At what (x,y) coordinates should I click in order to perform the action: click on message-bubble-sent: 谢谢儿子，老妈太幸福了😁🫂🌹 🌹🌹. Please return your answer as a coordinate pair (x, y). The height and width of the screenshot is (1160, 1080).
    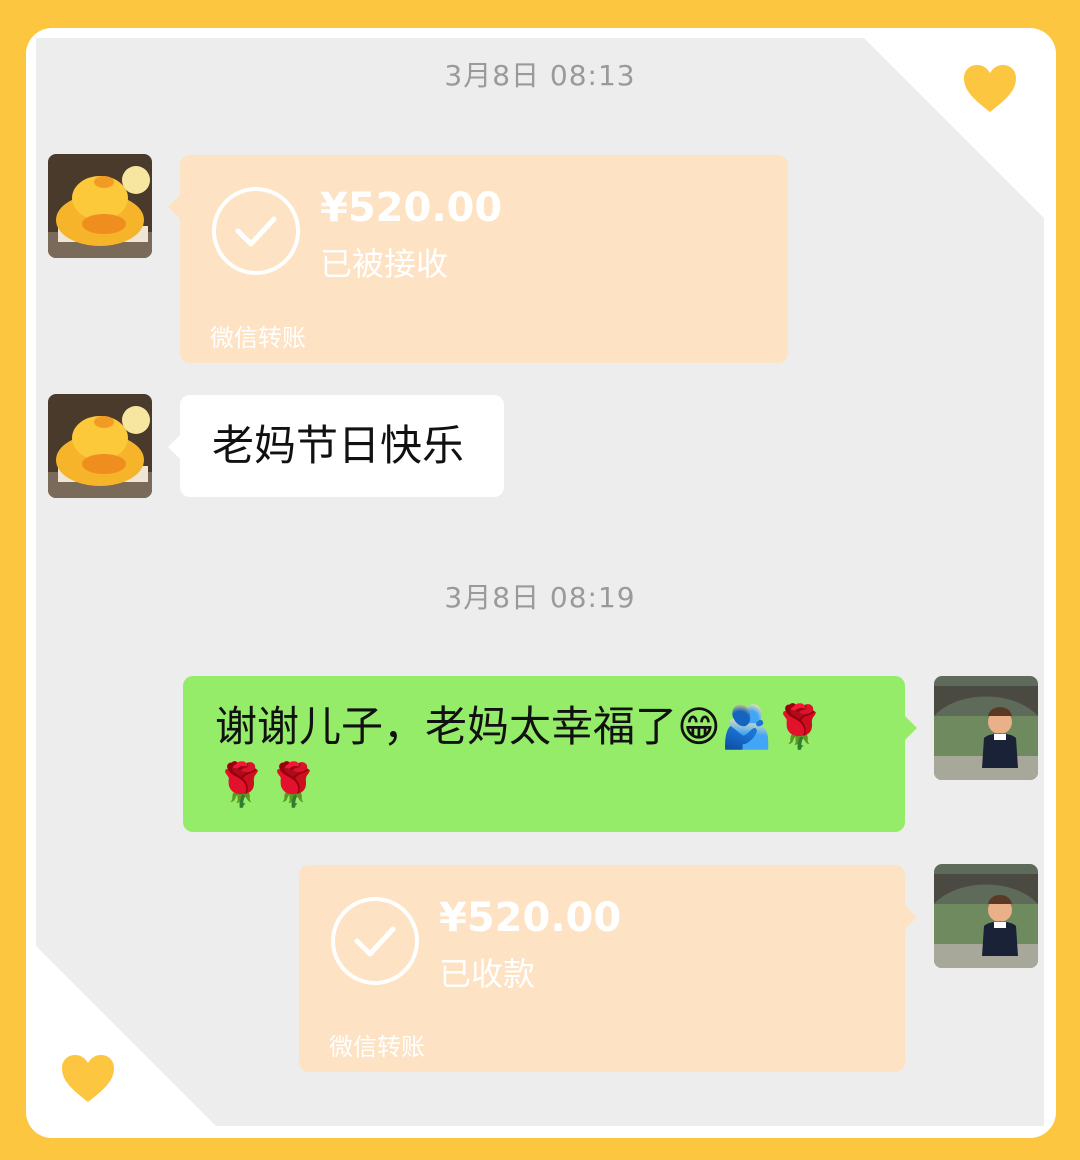
    Looking at the image, I should click on (550, 754).